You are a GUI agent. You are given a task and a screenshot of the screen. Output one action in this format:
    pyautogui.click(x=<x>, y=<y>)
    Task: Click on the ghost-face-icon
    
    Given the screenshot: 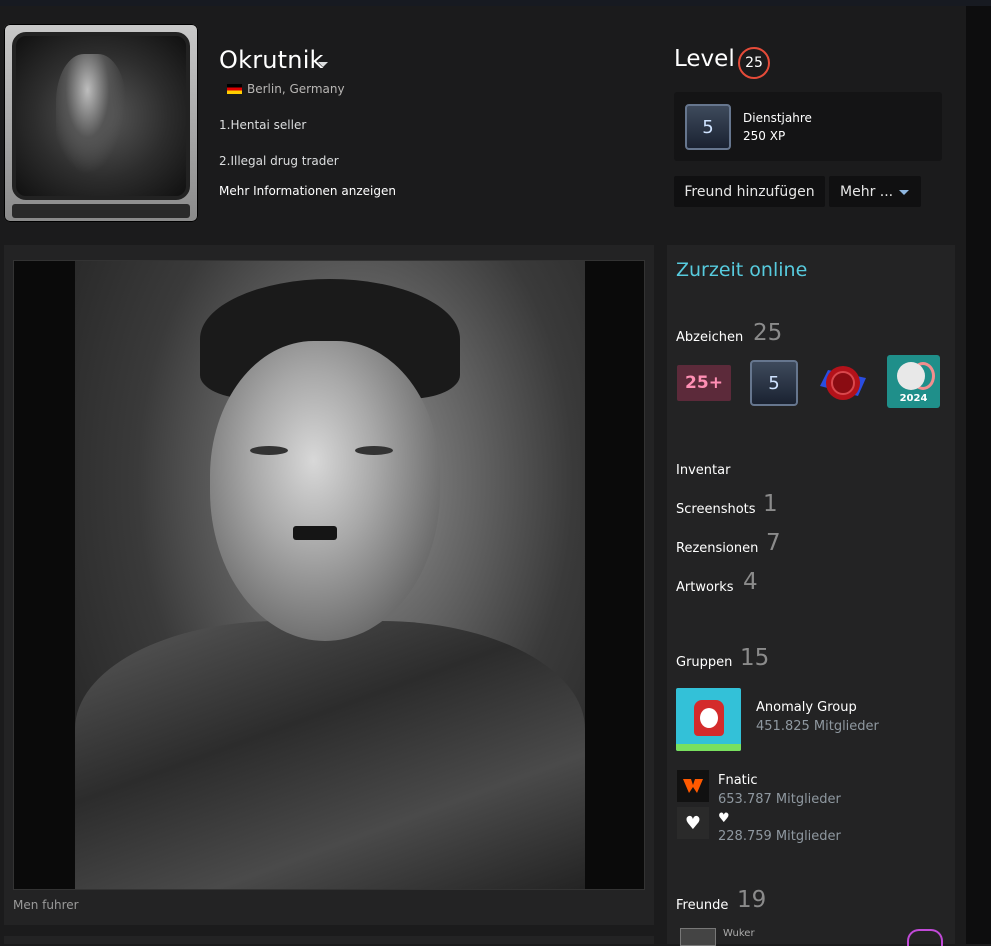 What is the action you would take?
    pyautogui.click(x=709, y=718)
    